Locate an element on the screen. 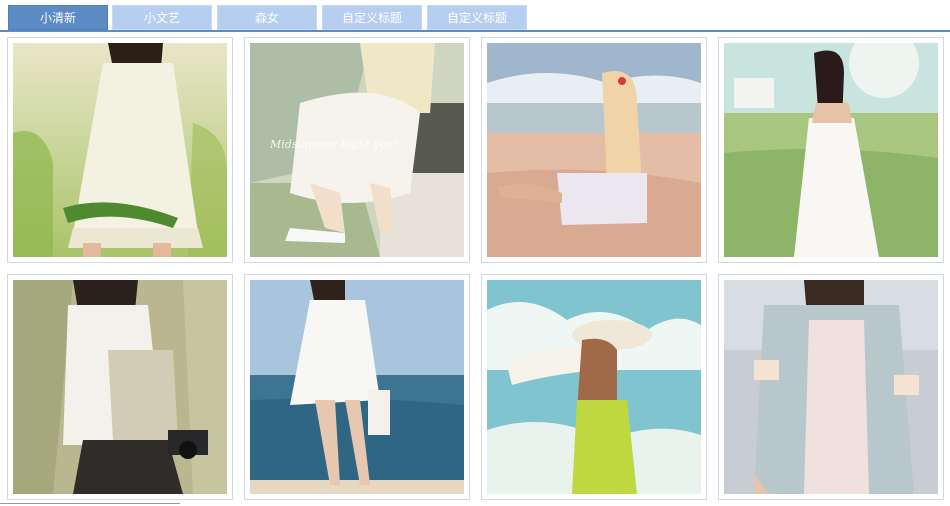 The image size is (950, 506). photo-tile-2: Midsummer Light year is located at coordinates (357, 150).